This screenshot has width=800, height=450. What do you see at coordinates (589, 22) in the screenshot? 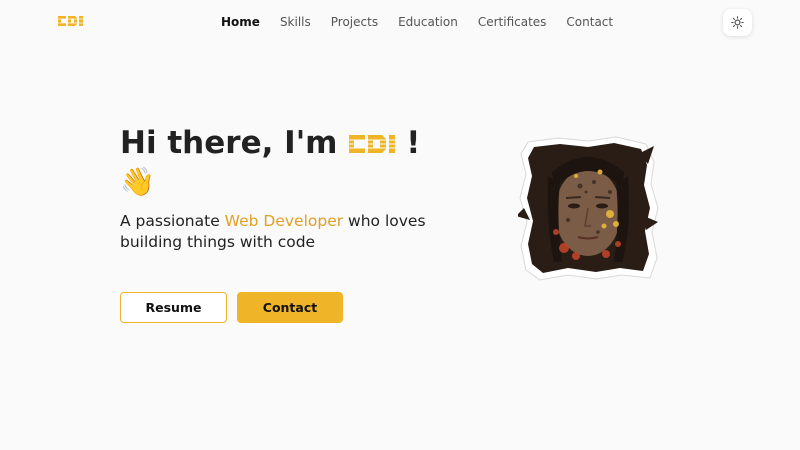
I see `nav-contact: Contact` at bounding box center [589, 22].